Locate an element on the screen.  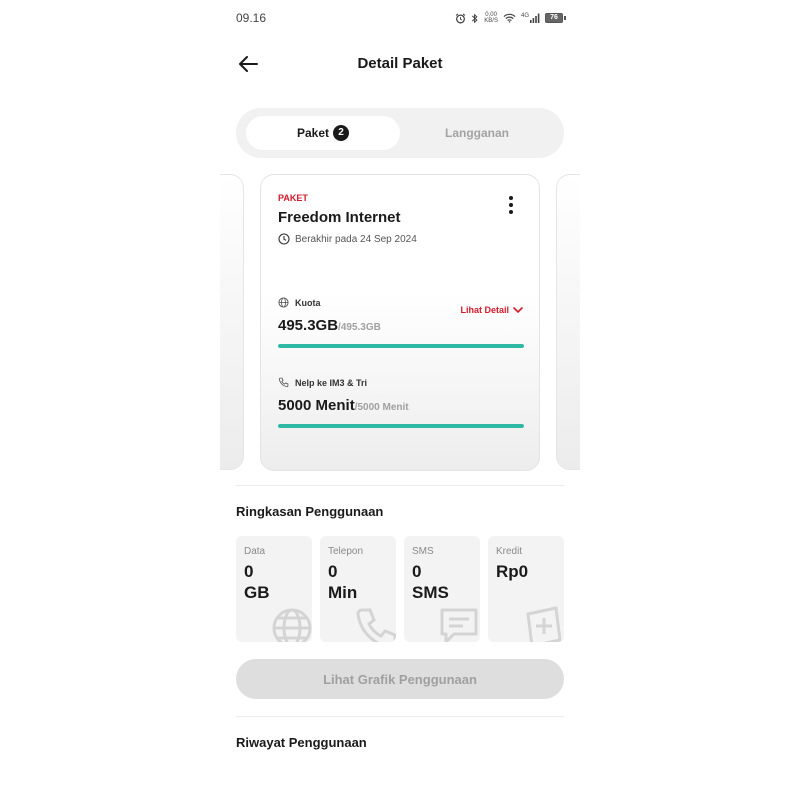
status-time: 09.16 is located at coordinates (251, 18).